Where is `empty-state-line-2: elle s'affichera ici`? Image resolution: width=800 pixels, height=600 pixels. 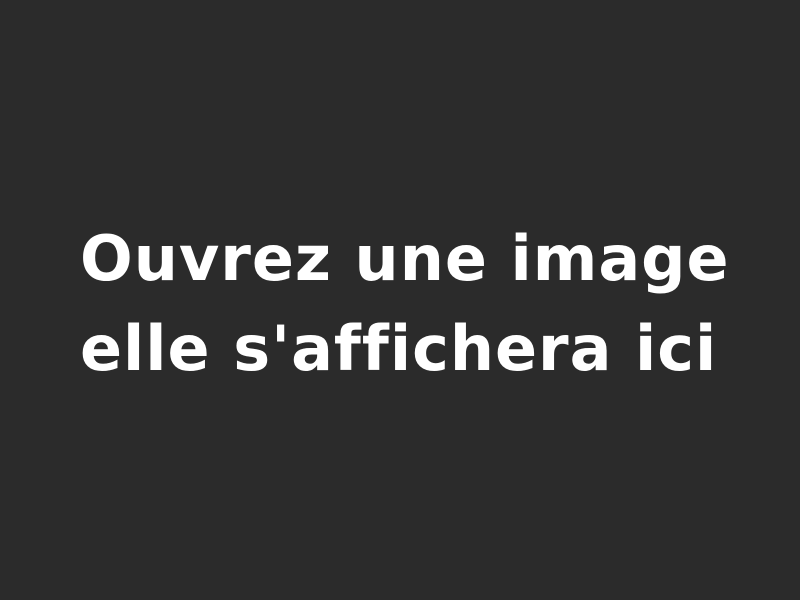
empty-state-line-2: elle s'affichera ici is located at coordinates (399, 348).